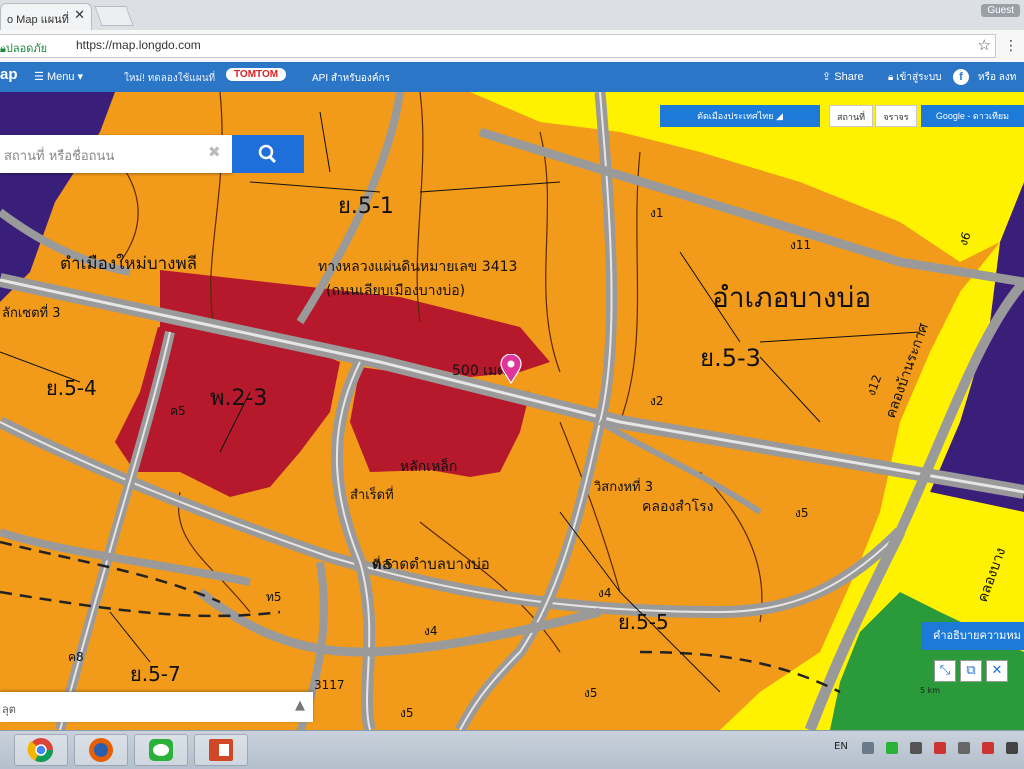 This screenshot has width=1024, height=769. I want to click on road-label: 3117, so click(329, 685).